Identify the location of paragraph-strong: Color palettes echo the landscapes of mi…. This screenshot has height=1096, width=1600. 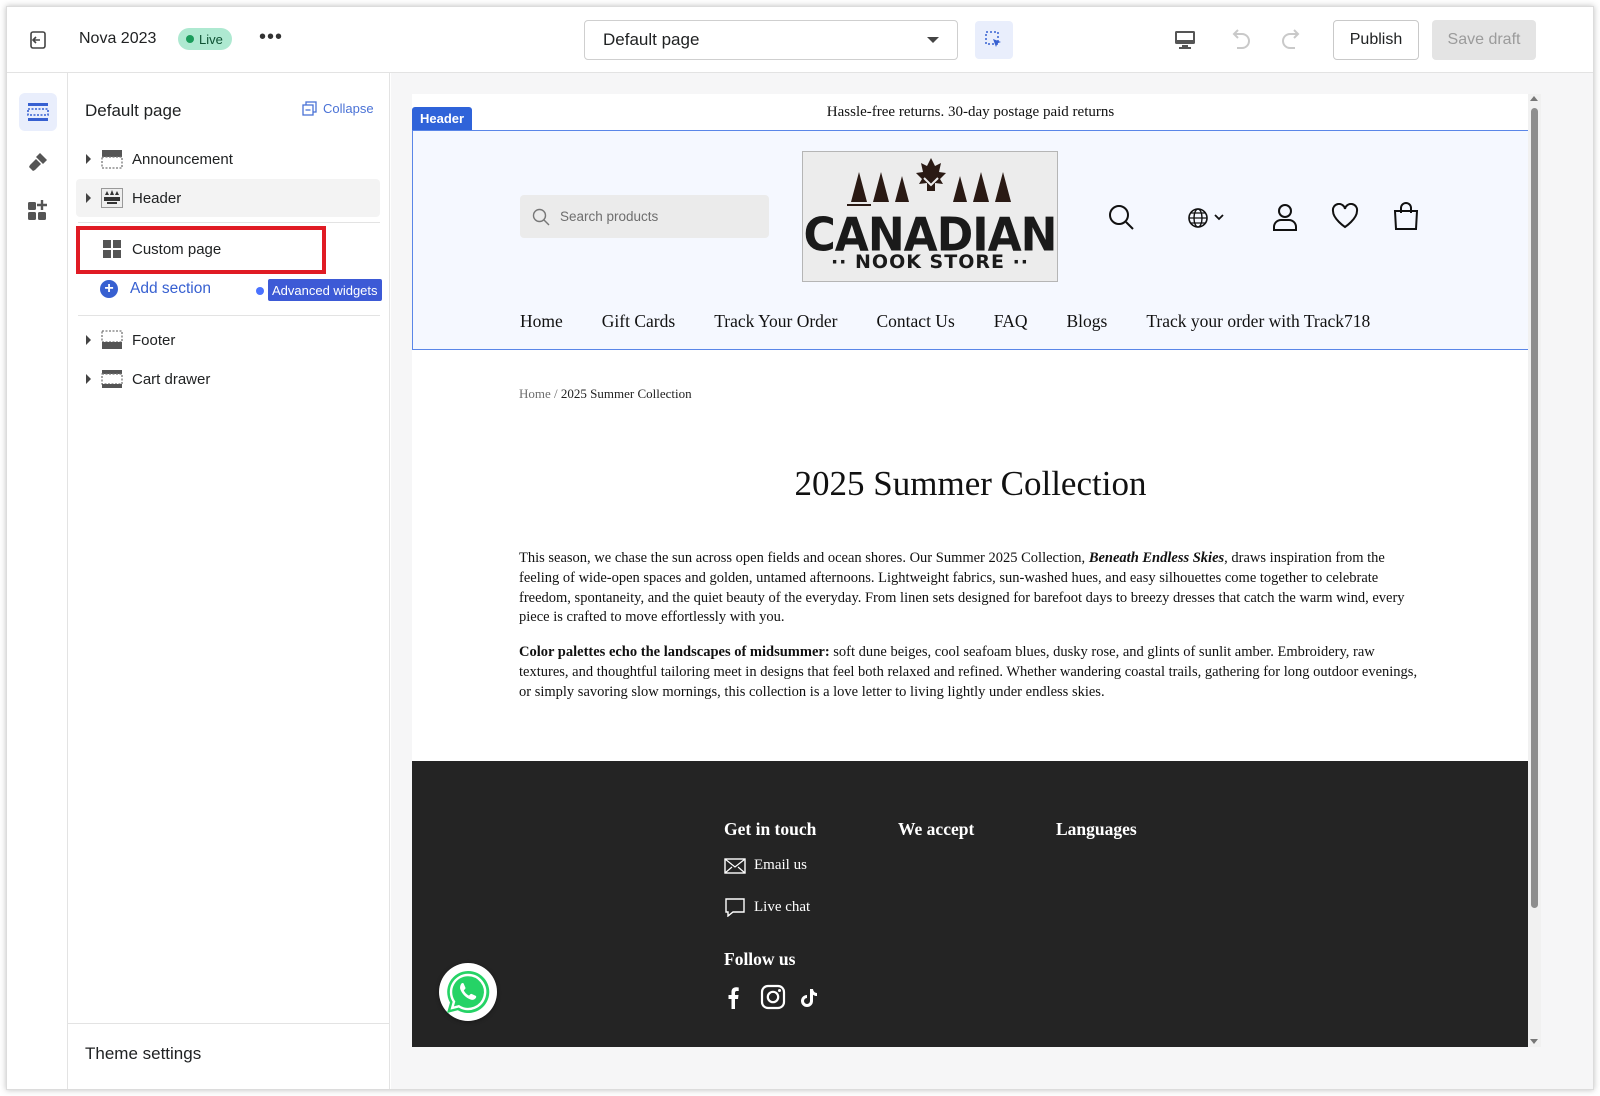
(674, 652).